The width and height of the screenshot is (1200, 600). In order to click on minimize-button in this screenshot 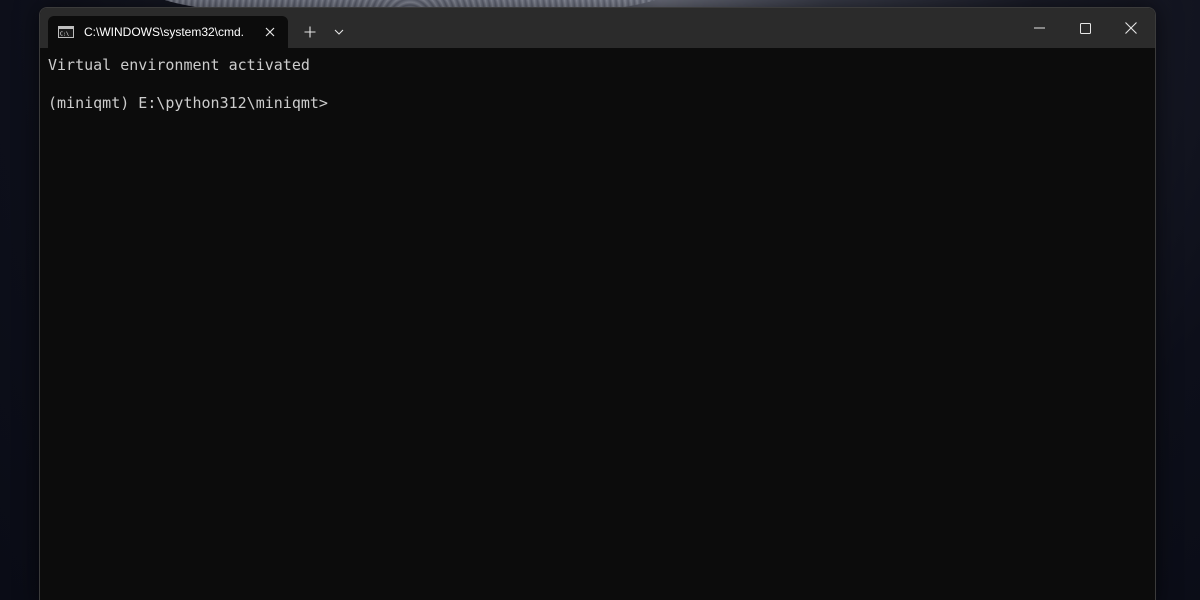, I will do `click(1039, 28)`.